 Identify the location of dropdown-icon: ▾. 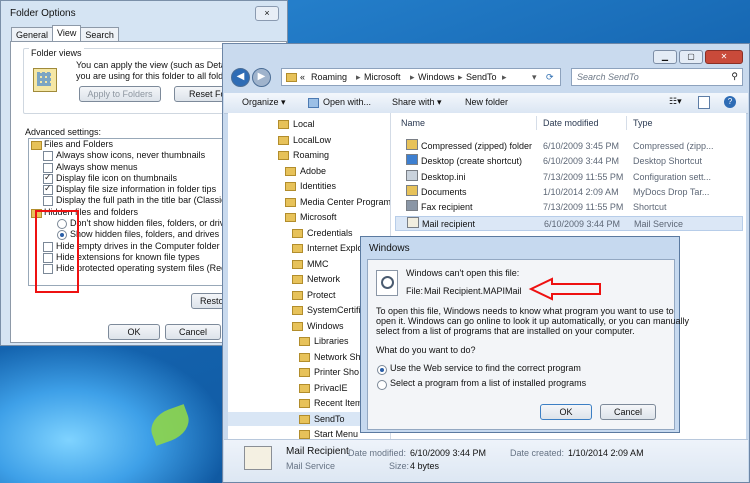
(534, 77).